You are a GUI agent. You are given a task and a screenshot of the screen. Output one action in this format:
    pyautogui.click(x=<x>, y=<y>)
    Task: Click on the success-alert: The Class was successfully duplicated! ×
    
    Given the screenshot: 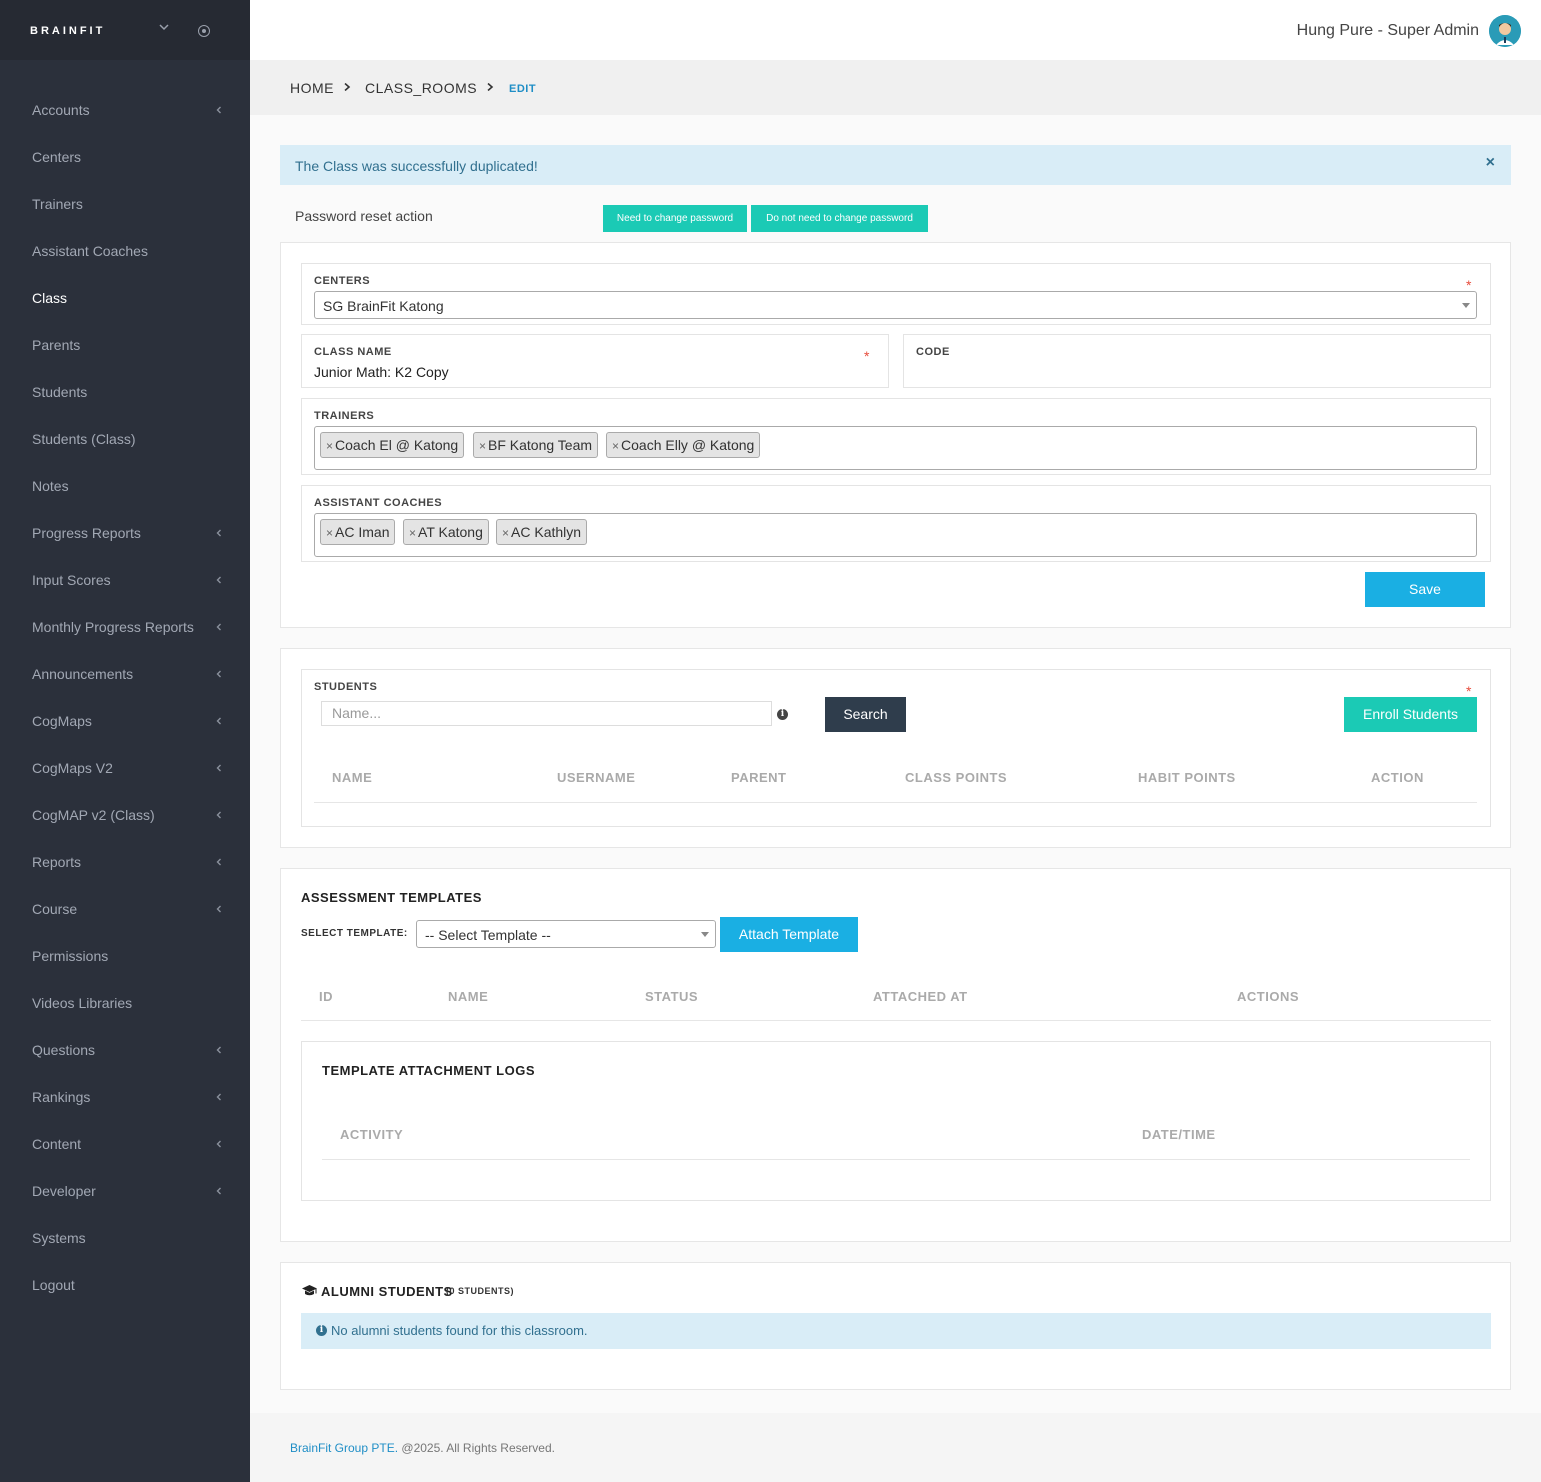 What is the action you would take?
    pyautogui.click(x=895, y=165)
    